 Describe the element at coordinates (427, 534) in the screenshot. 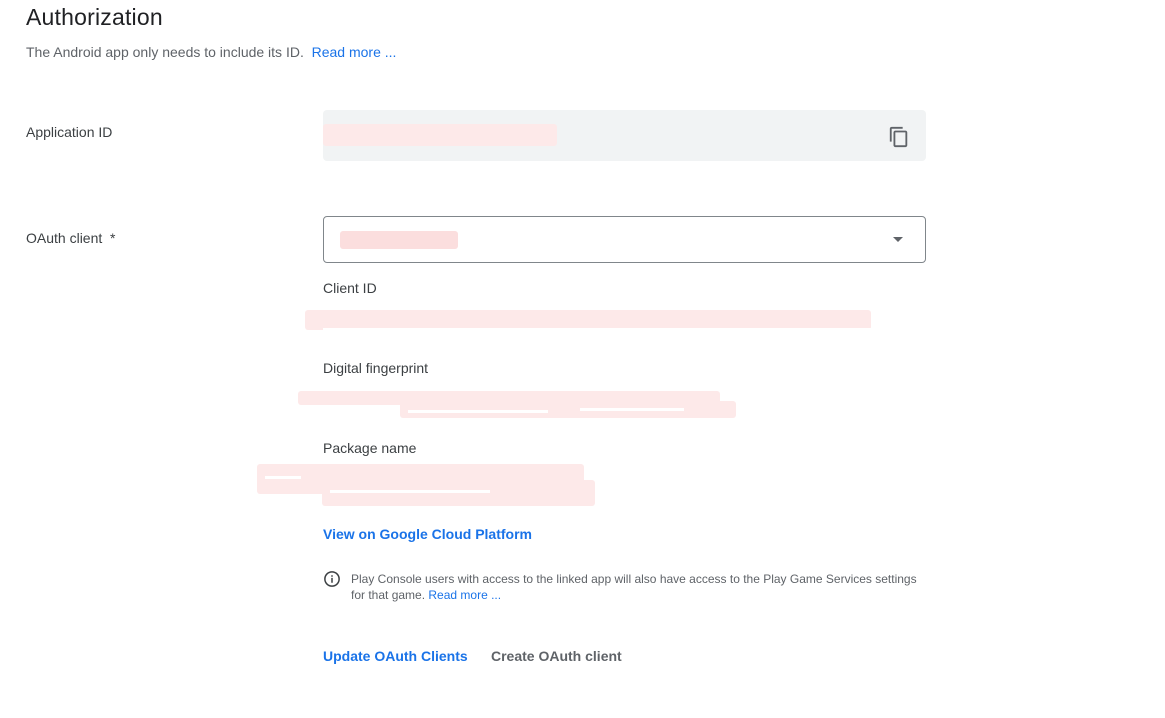

I see `view-on-gcp-link: View on Google Cloud Platform` at that location.